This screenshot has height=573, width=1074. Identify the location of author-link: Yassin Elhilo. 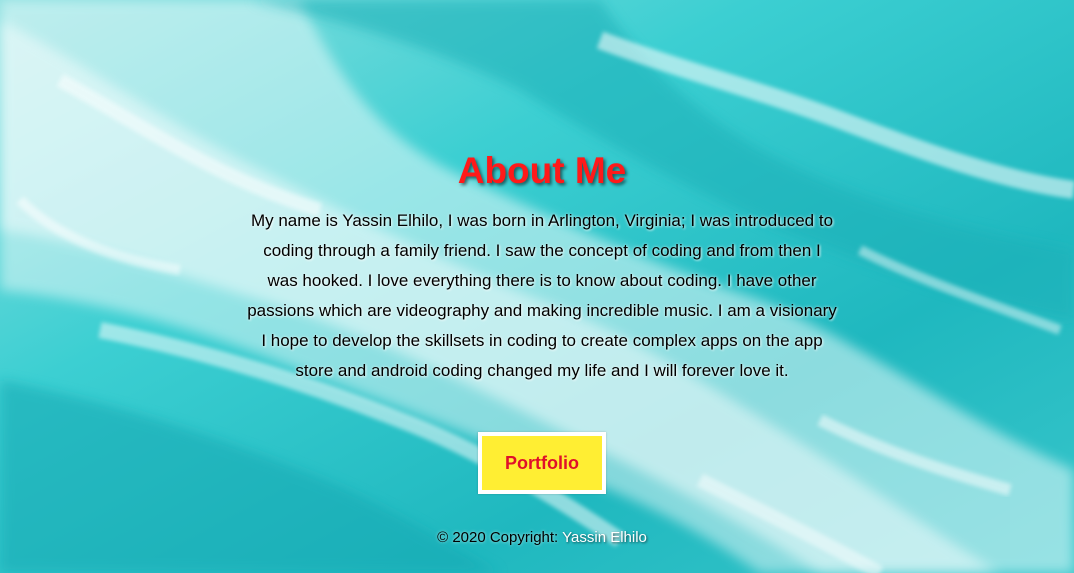
(604, 537).